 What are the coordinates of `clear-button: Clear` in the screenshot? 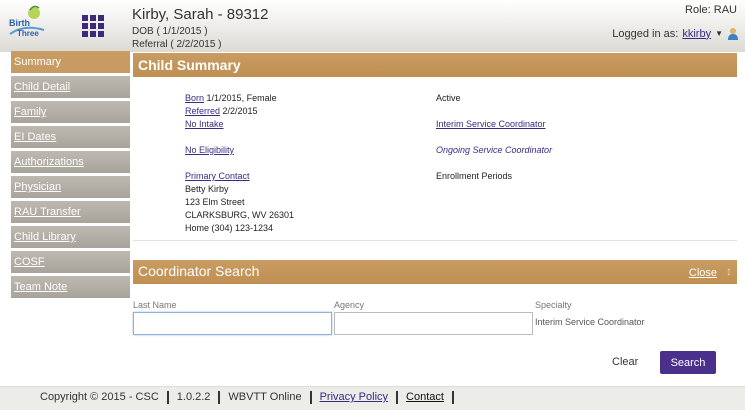 It's located at (625, 362).